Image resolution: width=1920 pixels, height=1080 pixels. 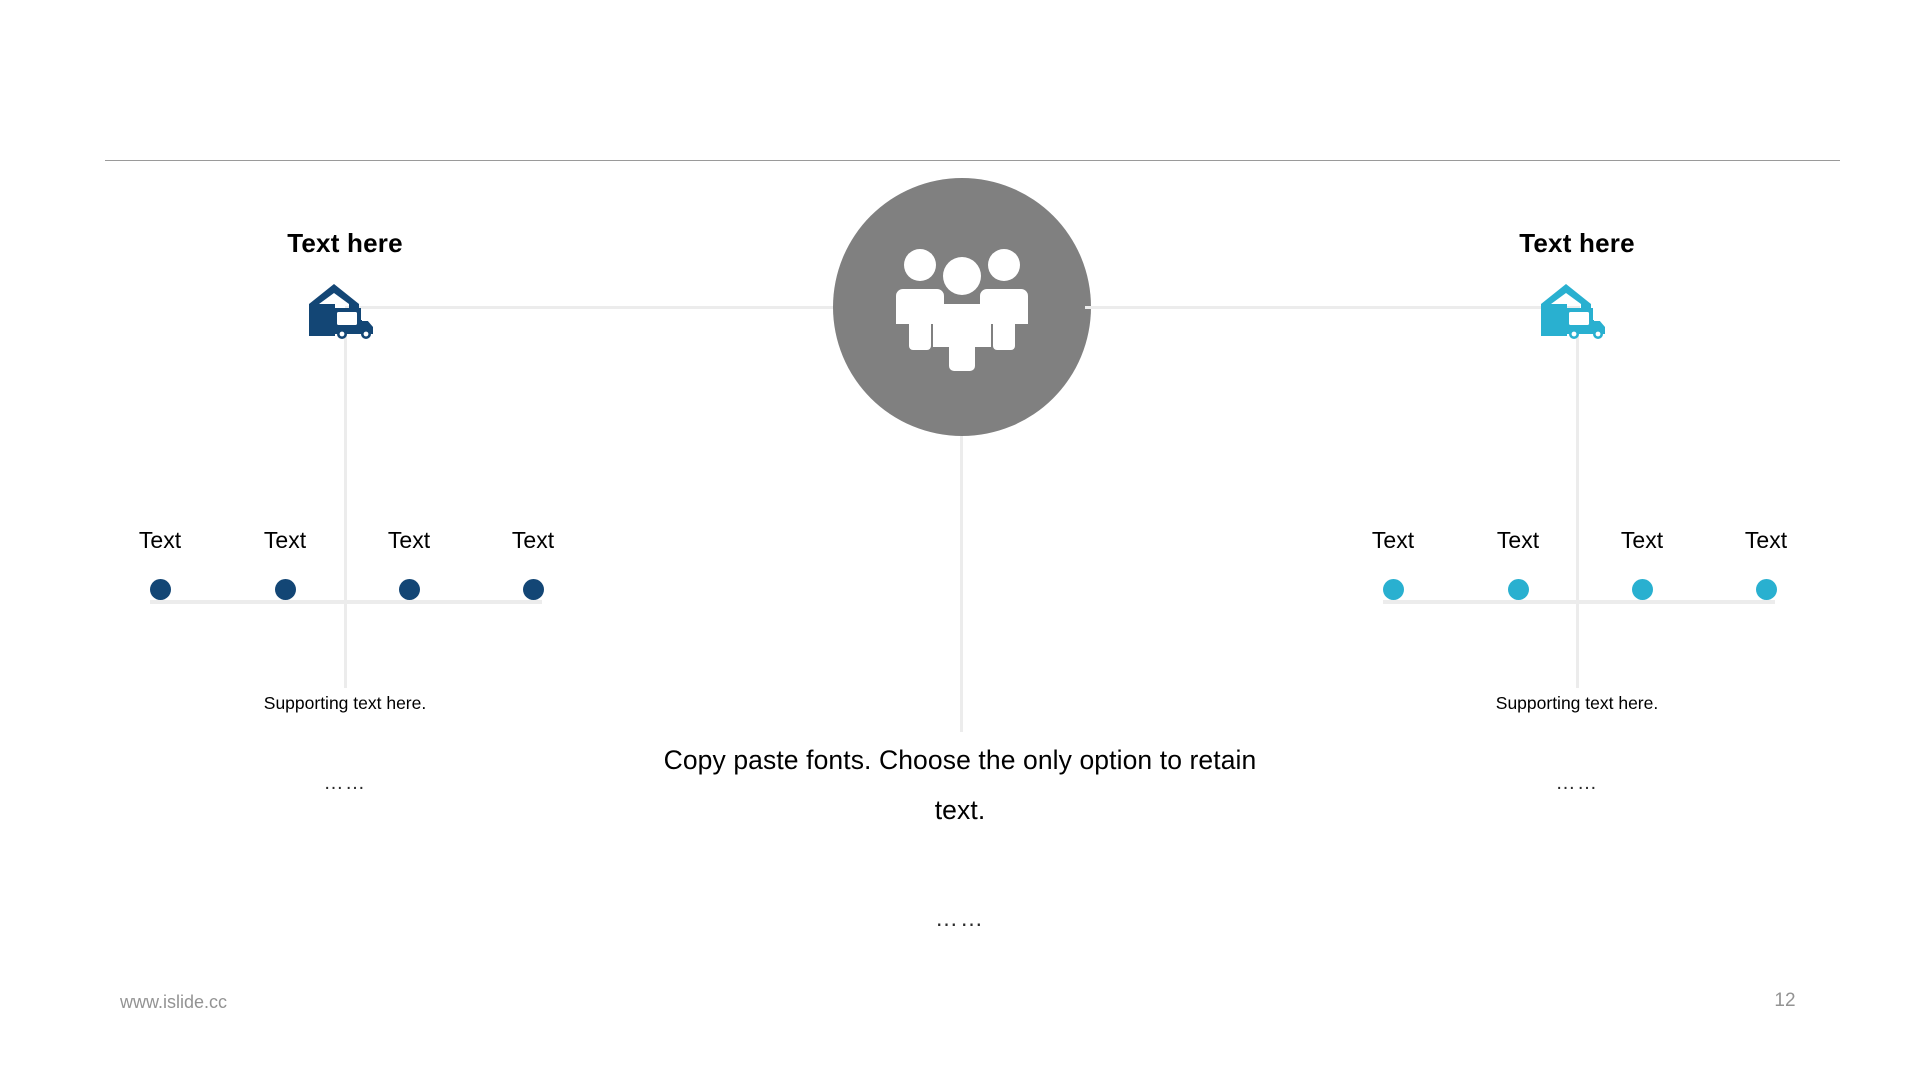 What do you see at coordinates (409, 562) in the screenshot?
I see `left-dot-item-3: Text` at bounding box center [409, 562].